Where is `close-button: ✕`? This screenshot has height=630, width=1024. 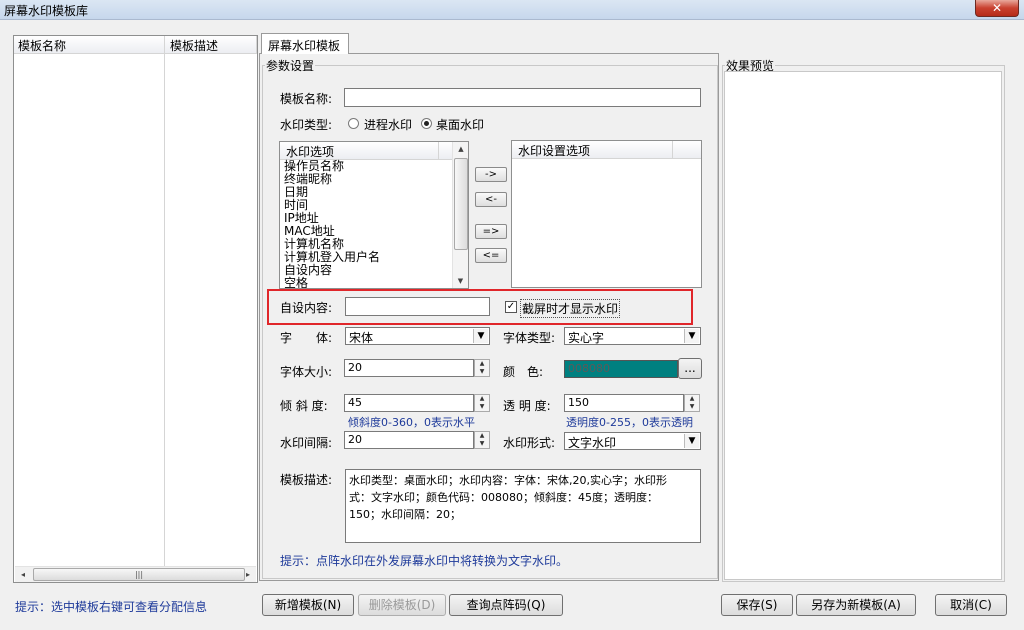
close-button: ✕ is located at coordinates (997, 8).